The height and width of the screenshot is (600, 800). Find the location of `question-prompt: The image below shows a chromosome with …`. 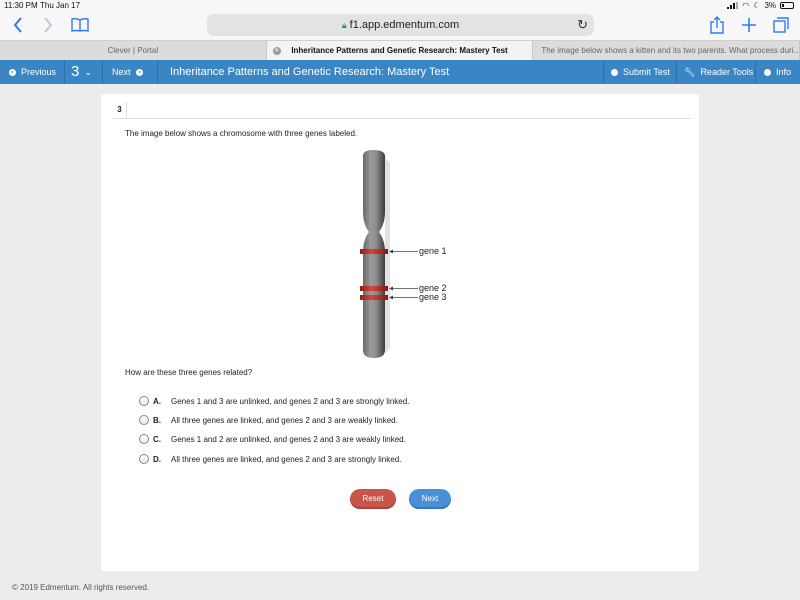

question-prompt: The image below shows a chromosome with … is located at coordinates (241, 133).